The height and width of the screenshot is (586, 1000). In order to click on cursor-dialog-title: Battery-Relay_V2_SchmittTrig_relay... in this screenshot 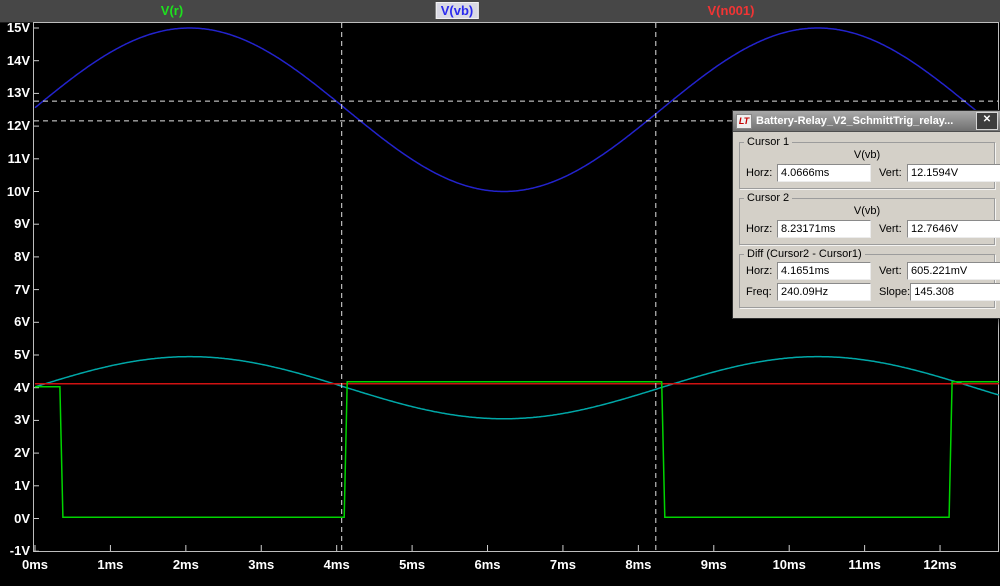, I will do `click(855, 121)`.